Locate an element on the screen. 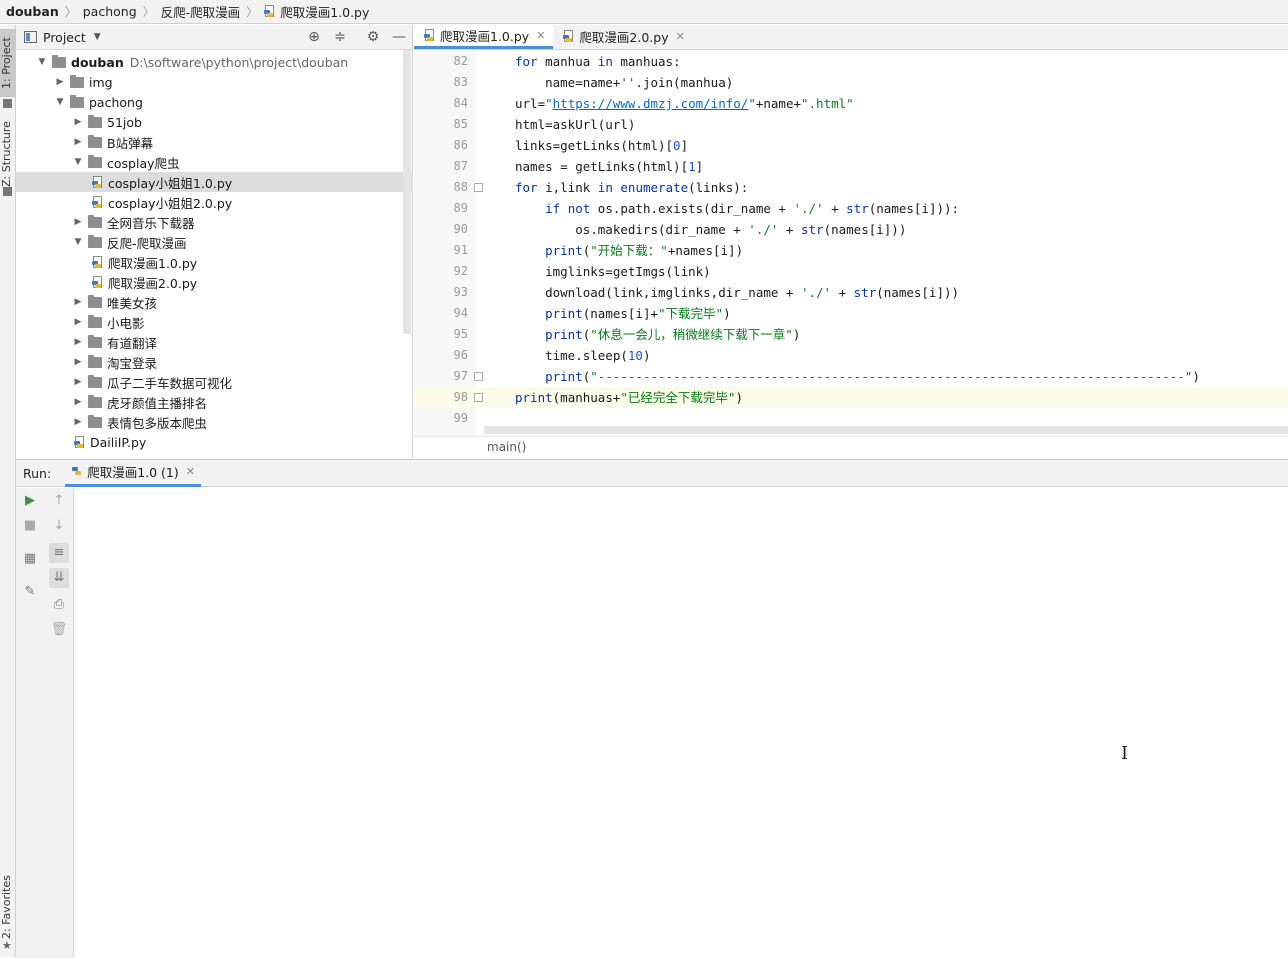  locate-target-icon: ⊕ is located at coordinates (314, 37).